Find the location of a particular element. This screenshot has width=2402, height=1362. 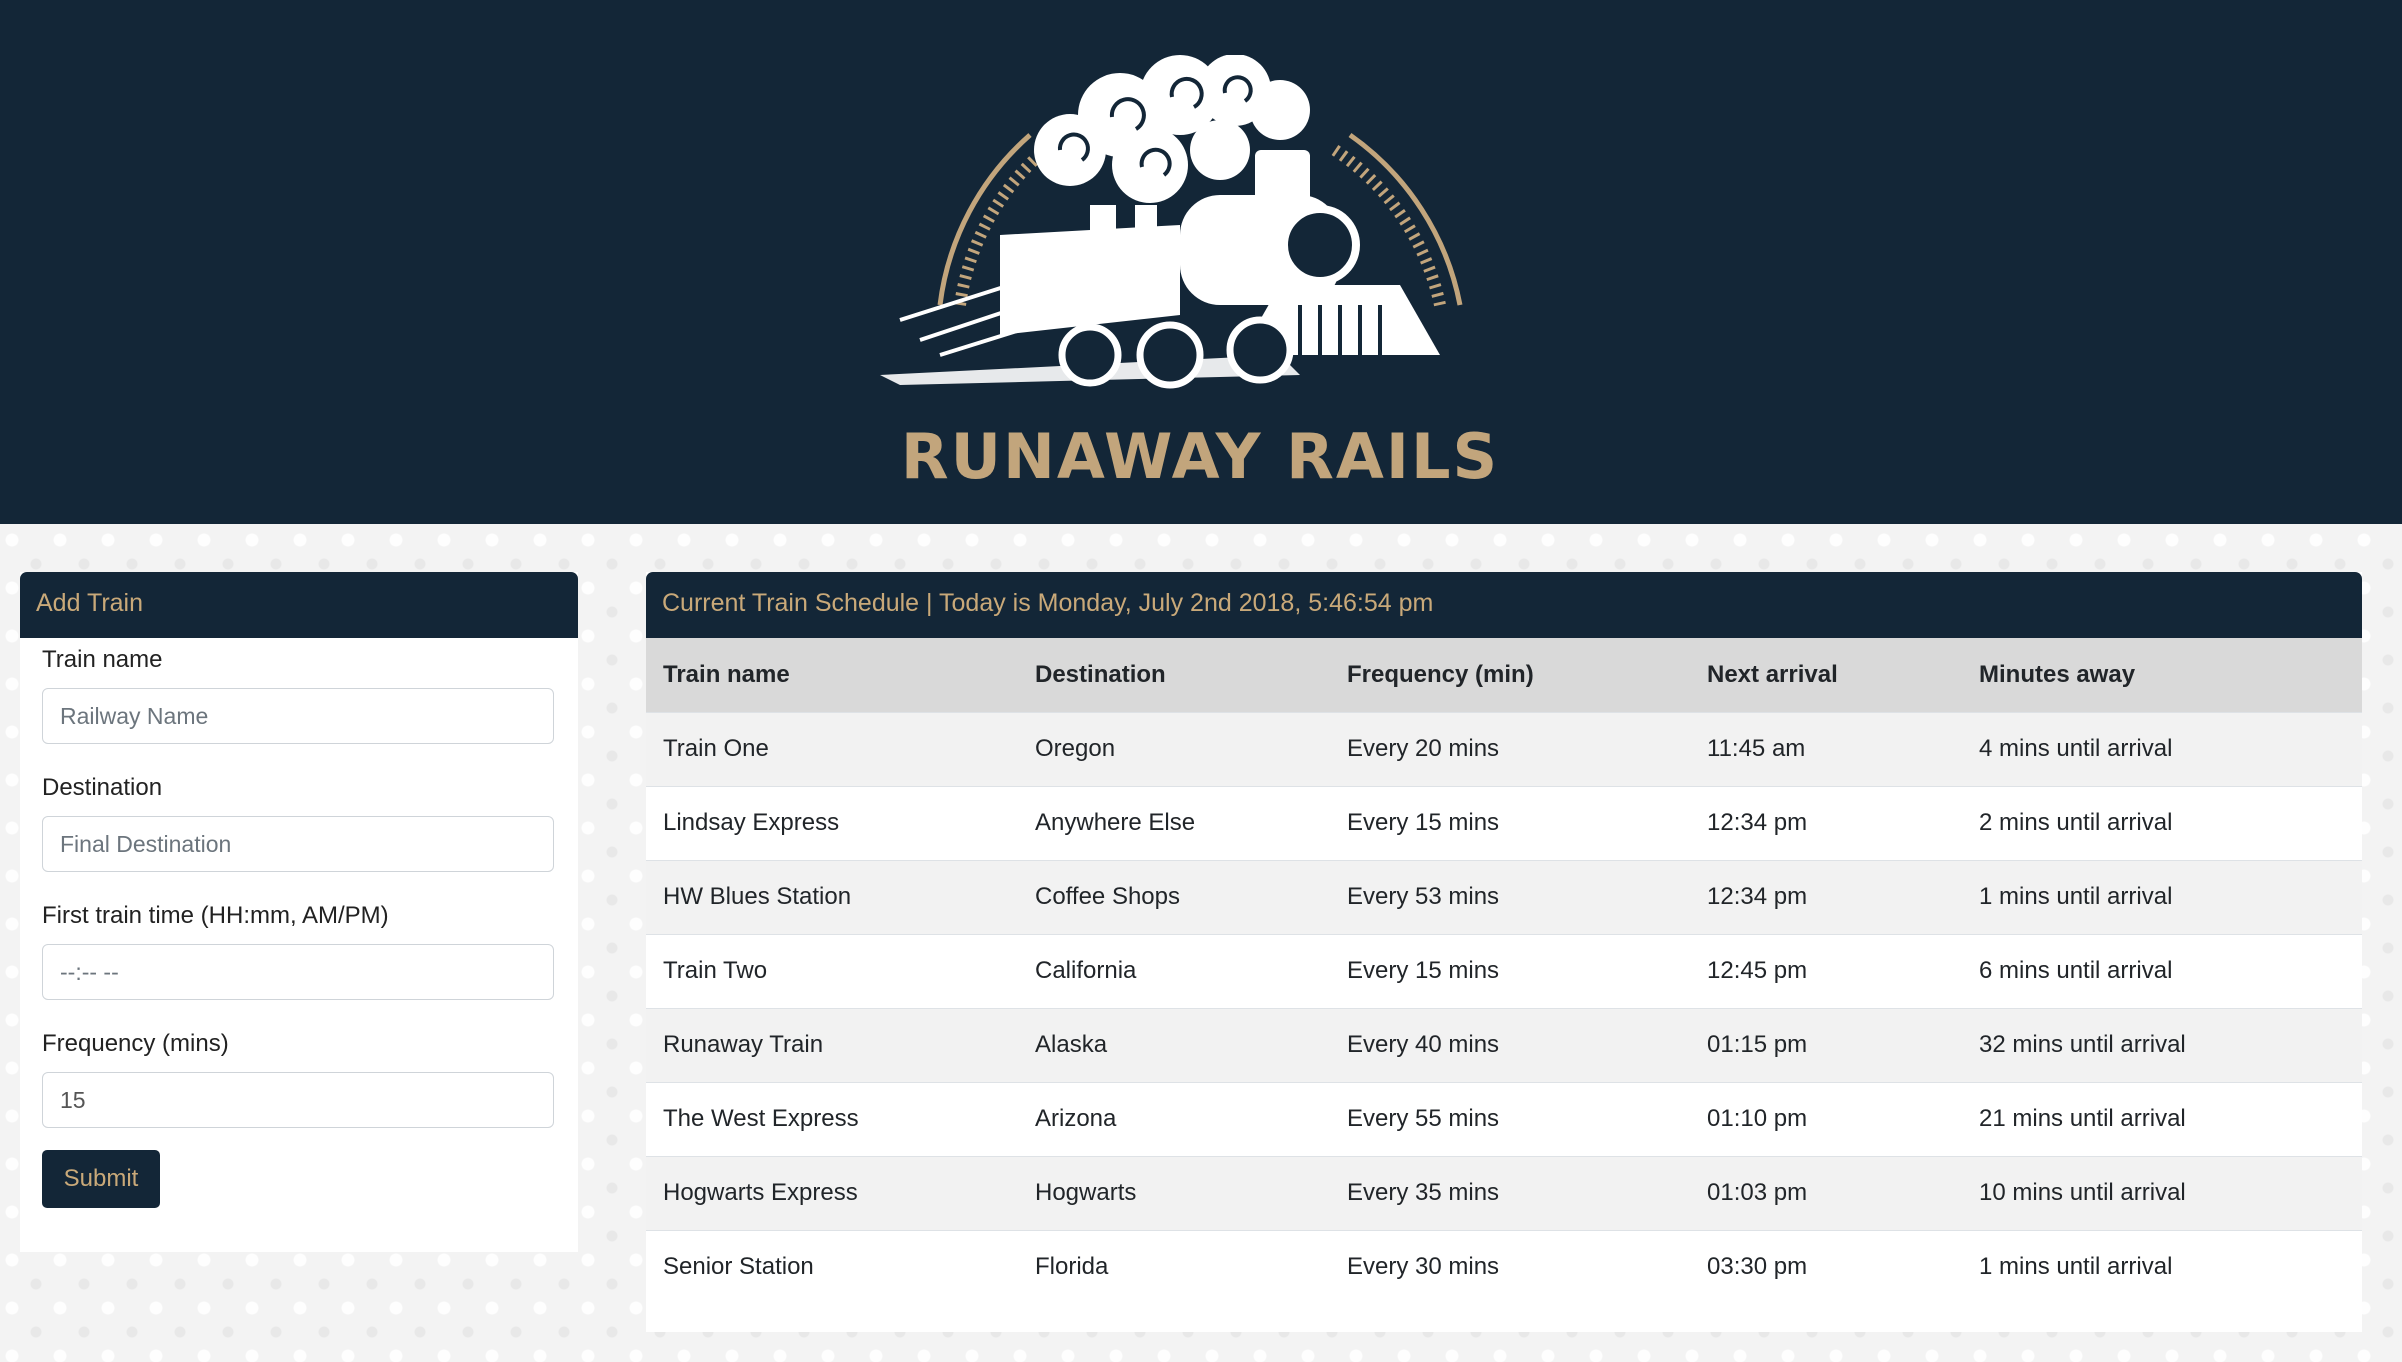

cell-destination: Hogwarts is located at coordinates (1174, 1192).